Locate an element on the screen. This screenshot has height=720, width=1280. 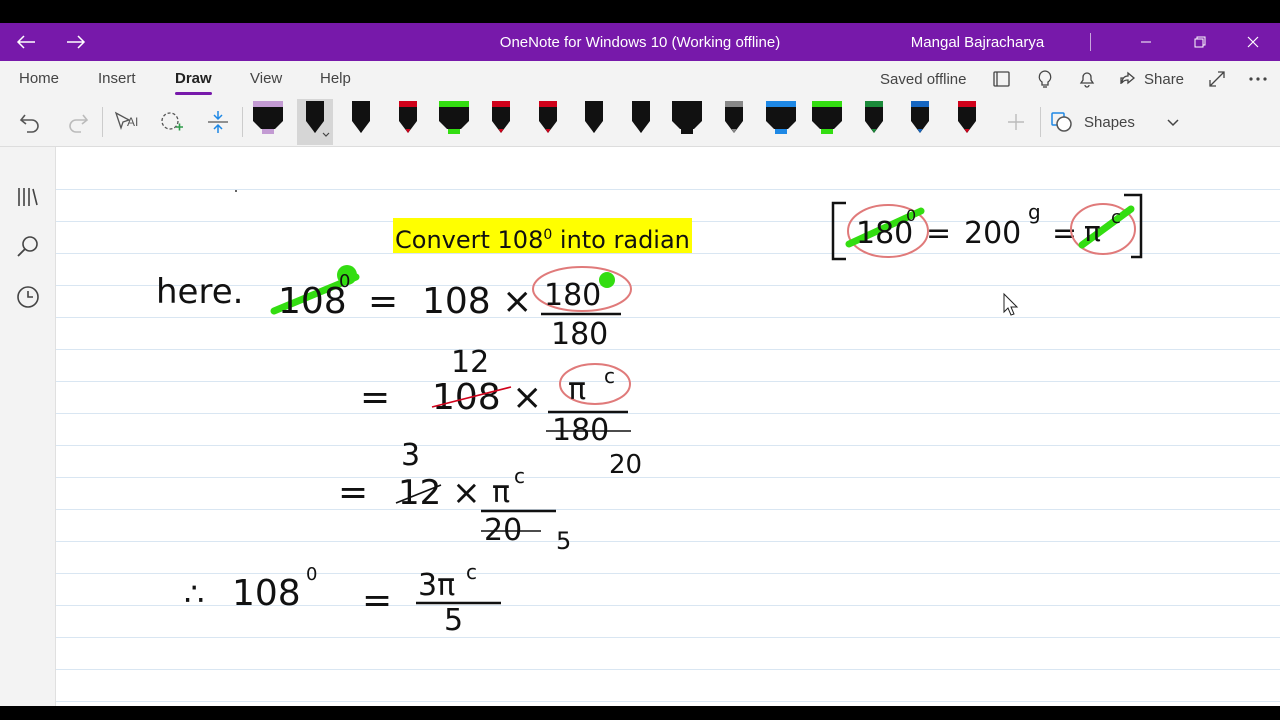
arrow-right-icon is located at coordinates (76, 42).